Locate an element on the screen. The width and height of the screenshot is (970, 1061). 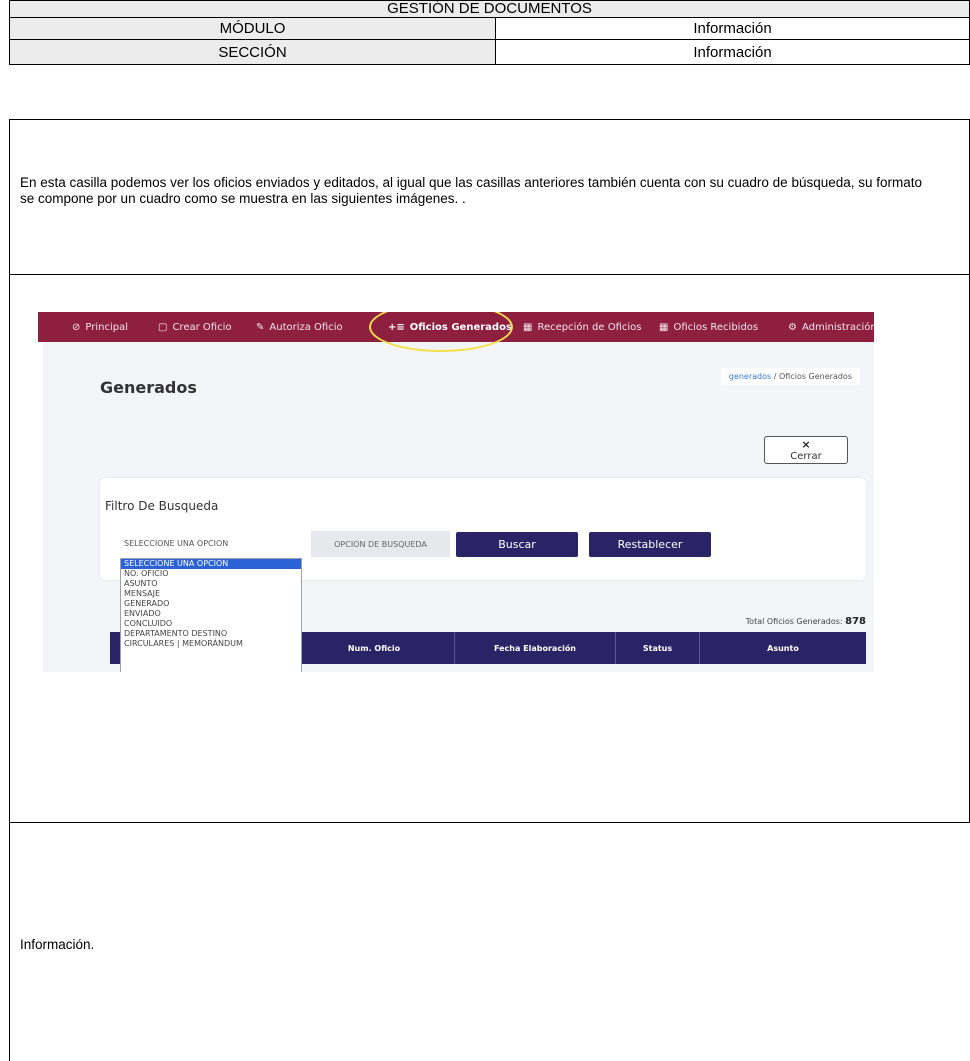
document-title: GESTIÓN DE DOCUMENTOS is located at coordinates (489, 8).